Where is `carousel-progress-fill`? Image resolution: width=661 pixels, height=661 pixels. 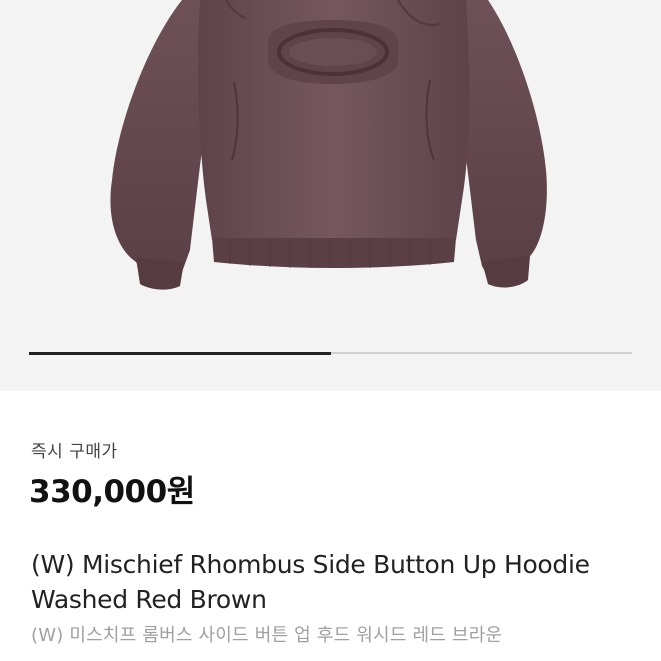 carousel-progress-fill is located at coordinates (180, 353).